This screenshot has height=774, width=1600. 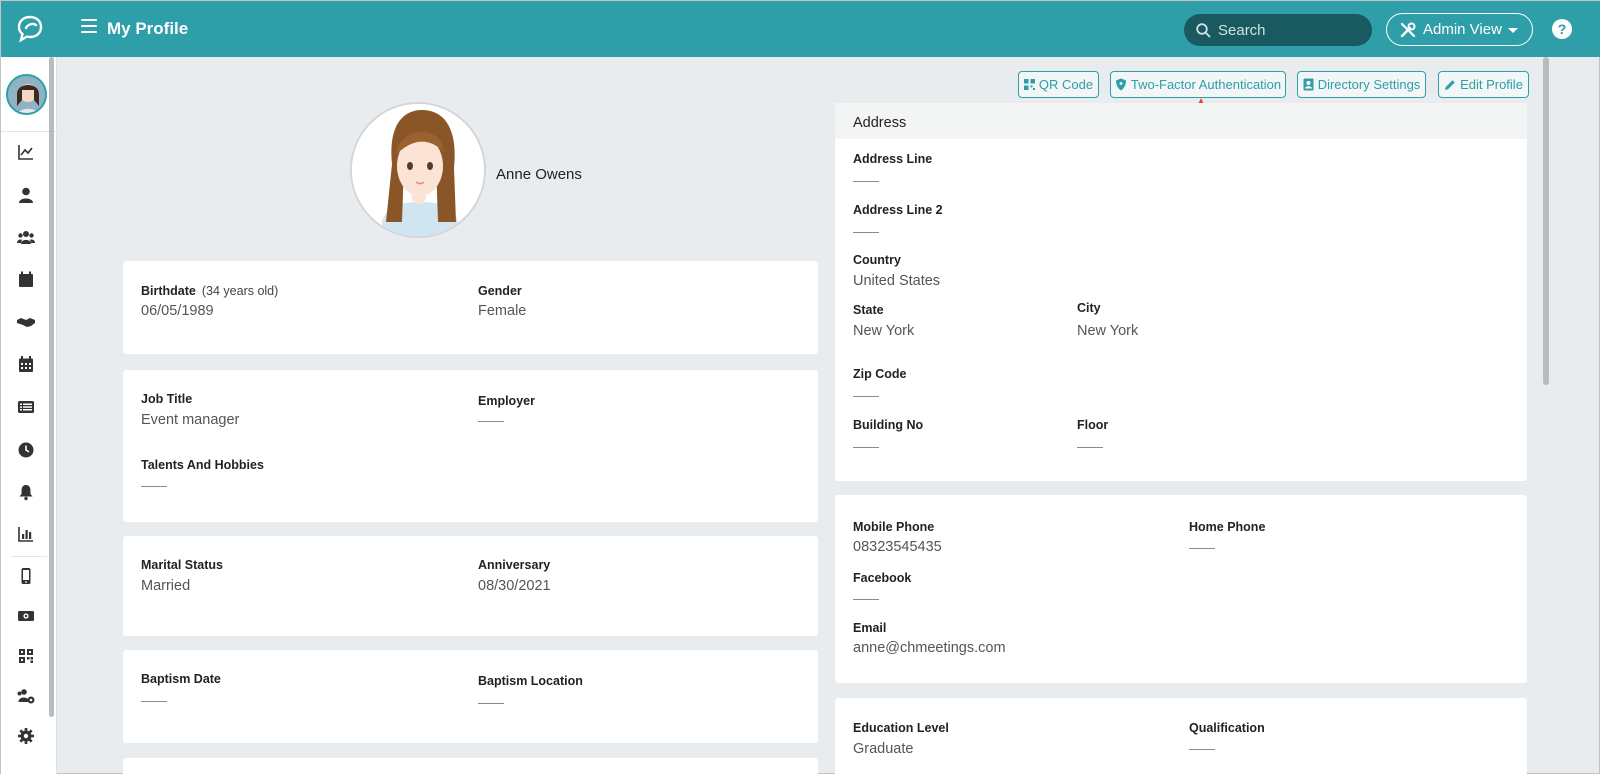 I want to click on city-value: New York, so click(x=1108, y=331).